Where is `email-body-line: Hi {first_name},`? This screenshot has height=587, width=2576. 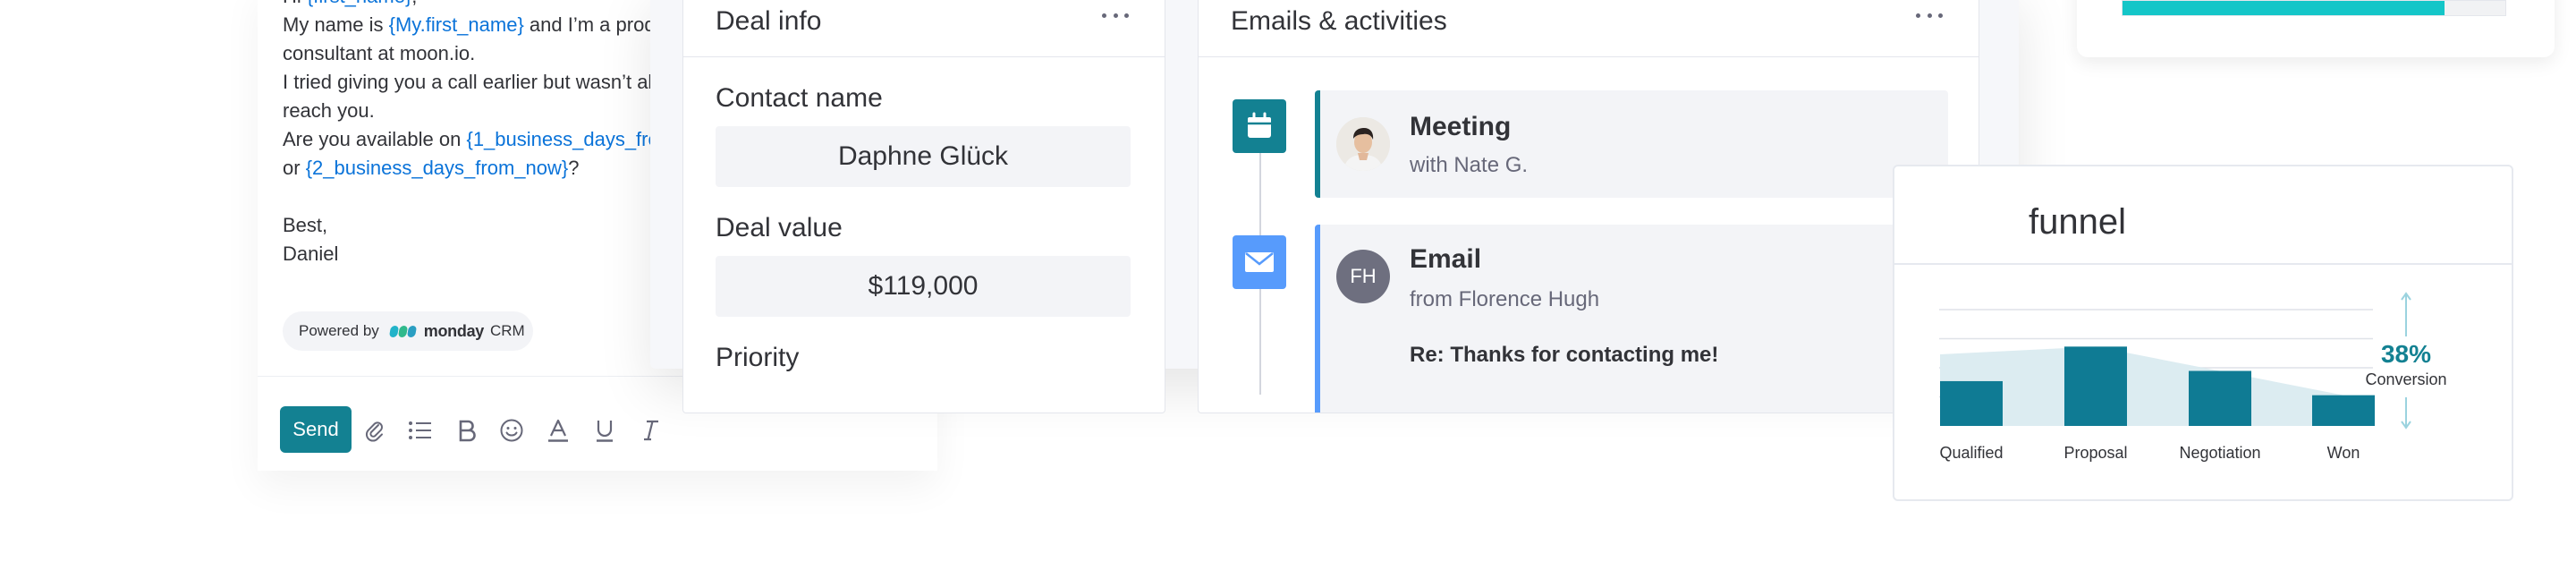
email-body-line: Hi {first_name}, is located at coordinates (350, 5).